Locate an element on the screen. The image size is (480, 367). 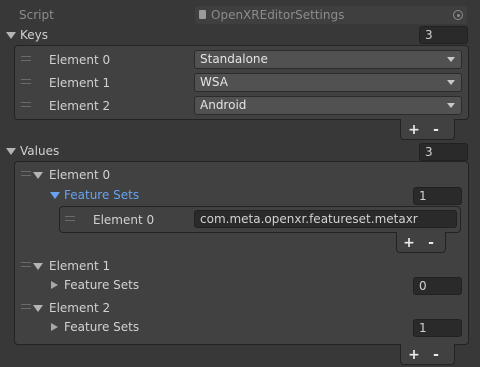
element-1-foldout-arrow-icon is located at coordinates (38, 266).